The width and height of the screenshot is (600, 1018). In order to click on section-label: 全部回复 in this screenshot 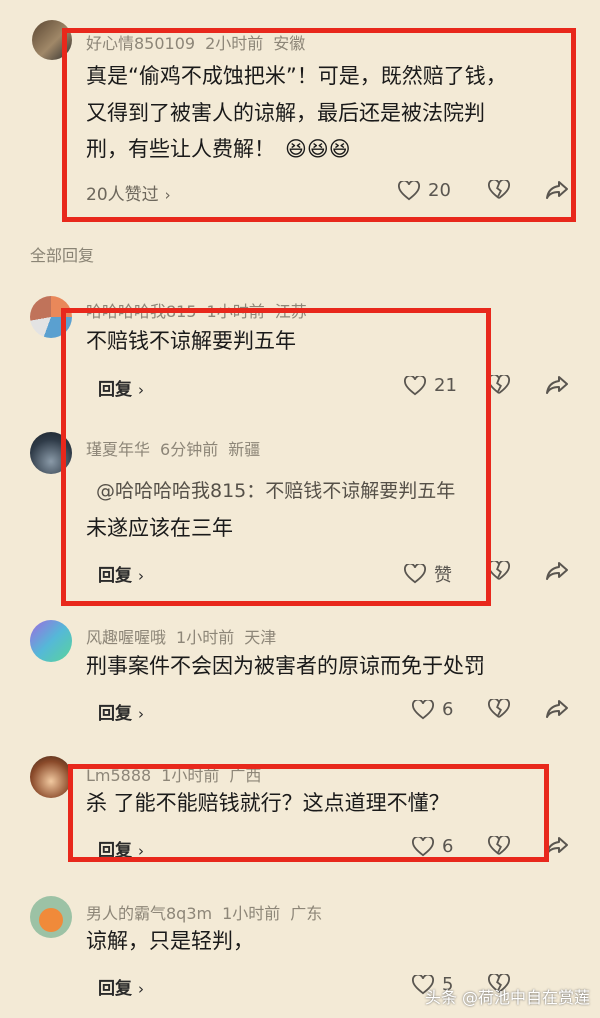, I will do `click(62, 255)`.